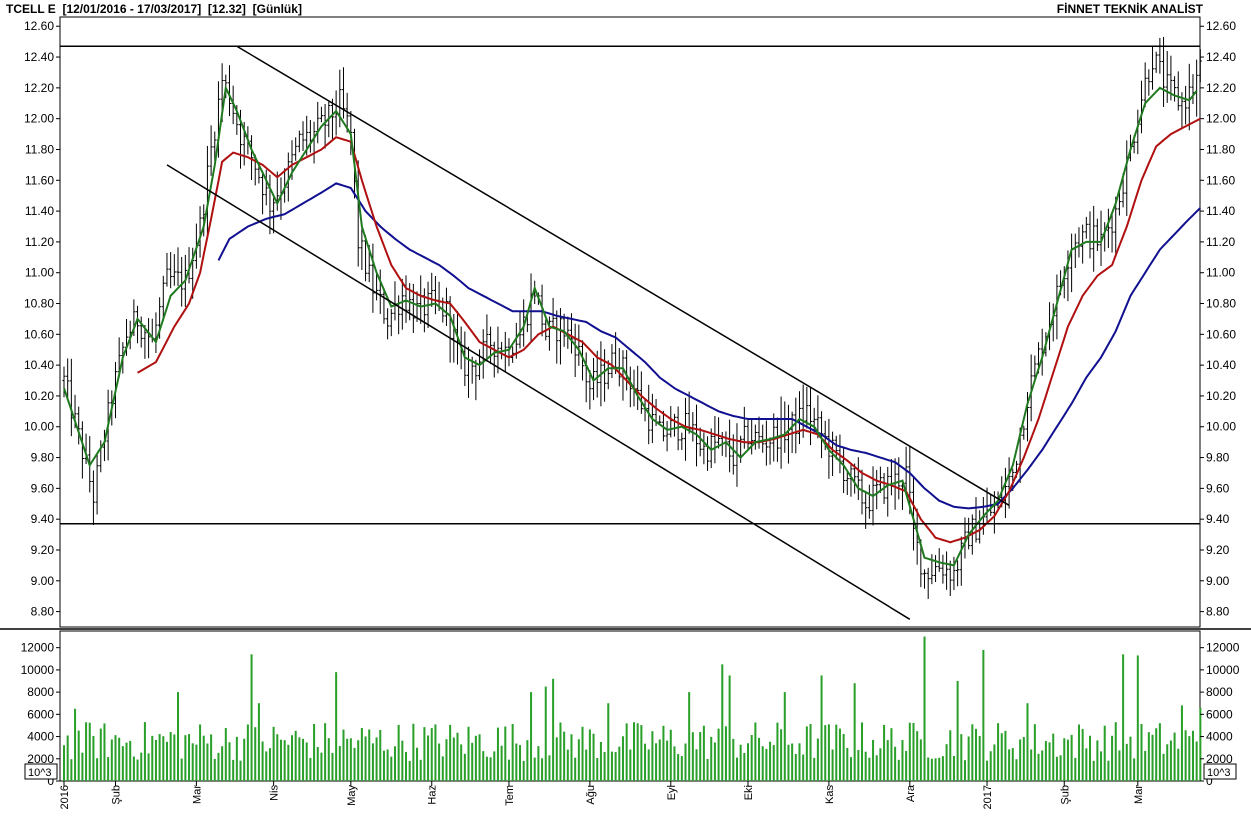 Image resolution: width=1251 pixels, height=822 pixels. I want to click on y-tick-label-right: 12.00, so click(1221, 119).